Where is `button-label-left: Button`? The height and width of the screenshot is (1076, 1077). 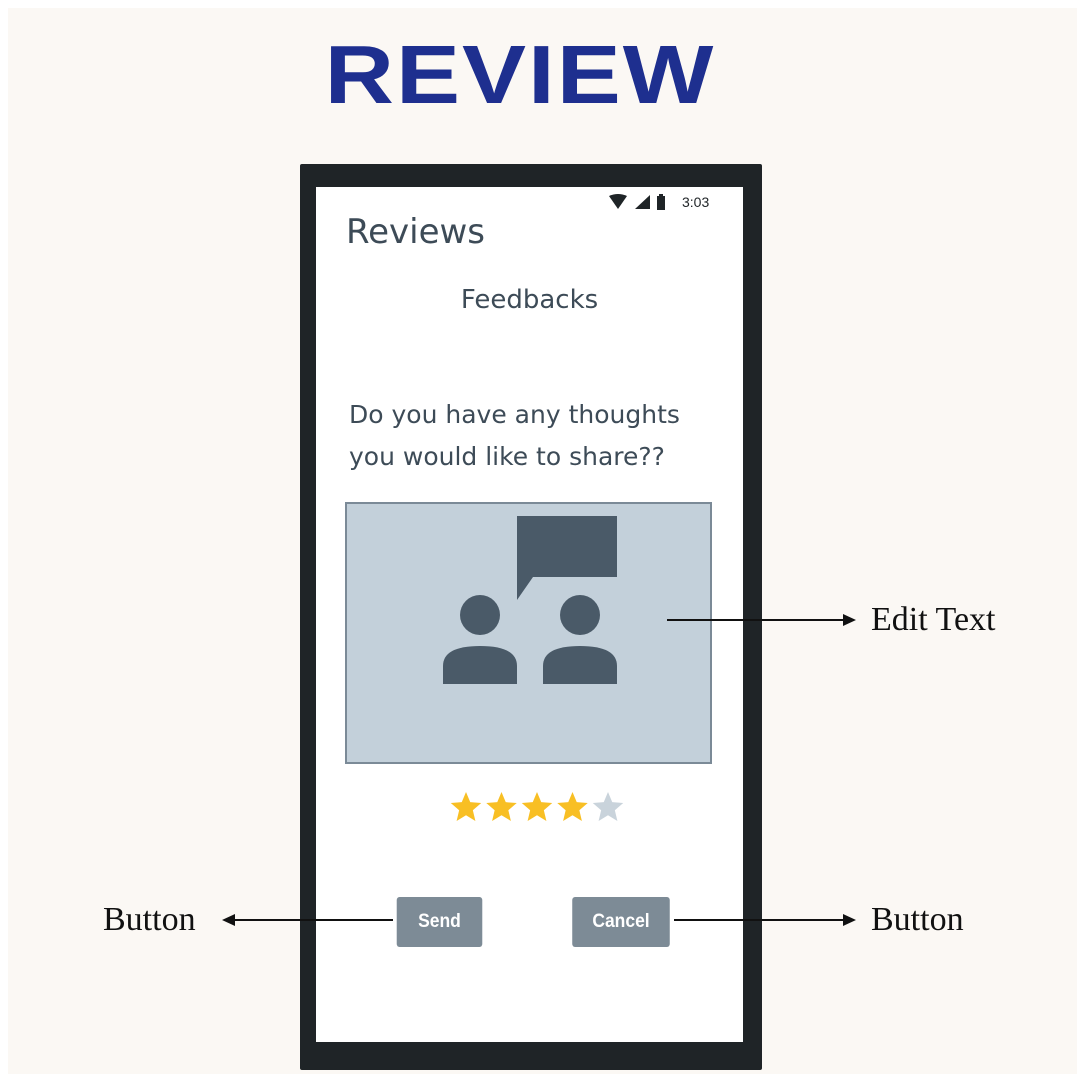 button-label-left: Button is located at coordinates (149, 919).